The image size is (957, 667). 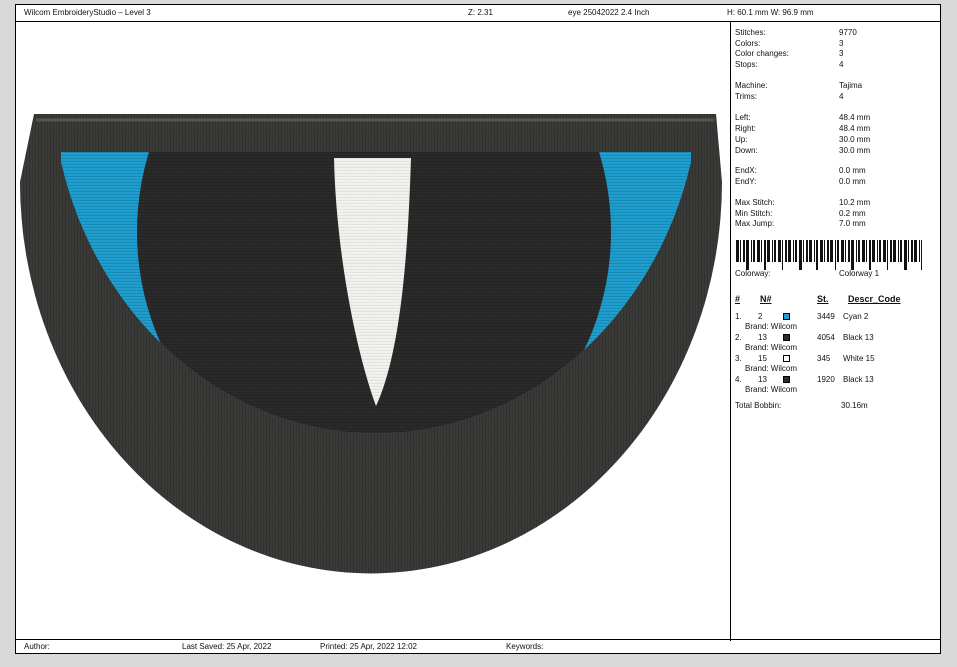 What do you see at coordinates (848, 32) in the screenshot?
I see `stitches-value: 9770` at bounding box center [848, 32].